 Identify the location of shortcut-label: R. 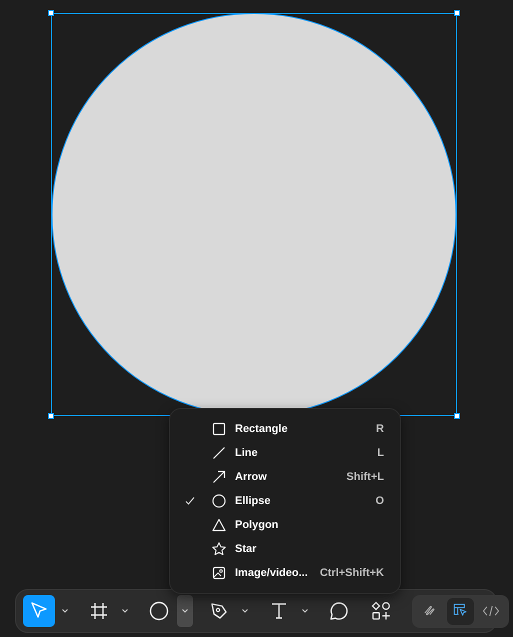
(380, 429).